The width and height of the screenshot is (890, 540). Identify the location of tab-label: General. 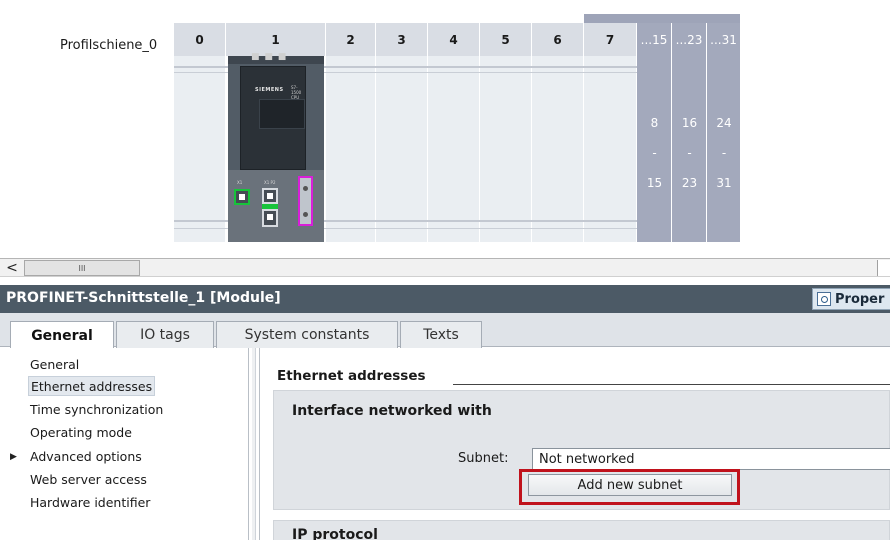
(62, 335).